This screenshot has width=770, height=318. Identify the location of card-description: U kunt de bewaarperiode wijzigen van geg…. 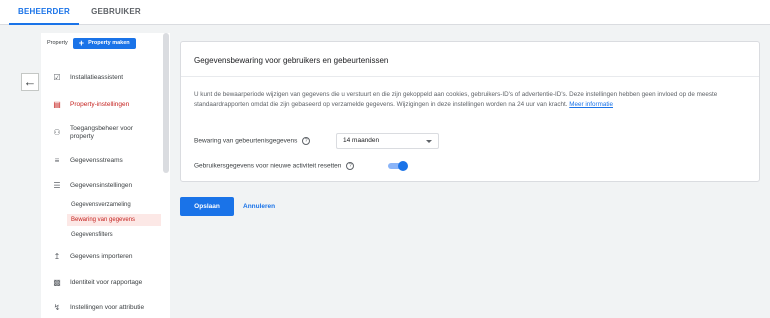
(470, 99).